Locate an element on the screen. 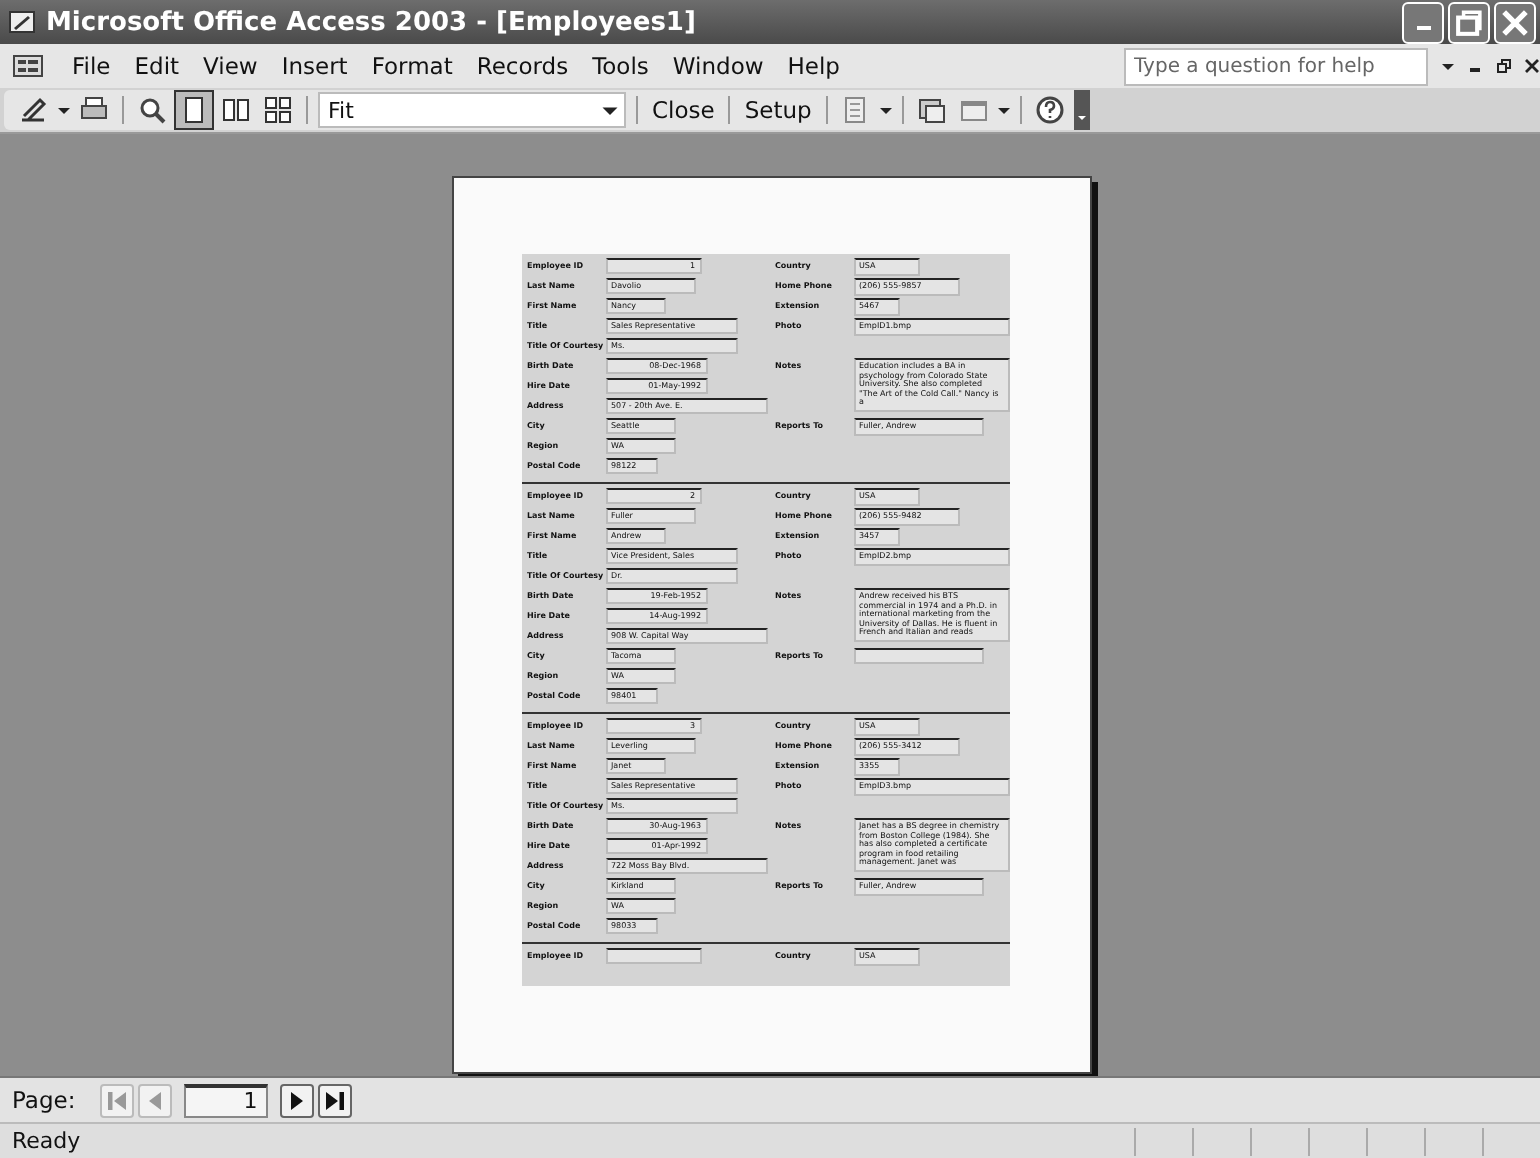 Image resolution: width=1540 pixels, height=1158 pixels. dropdown-arrow-icon is located at coordinates (1448, 66).